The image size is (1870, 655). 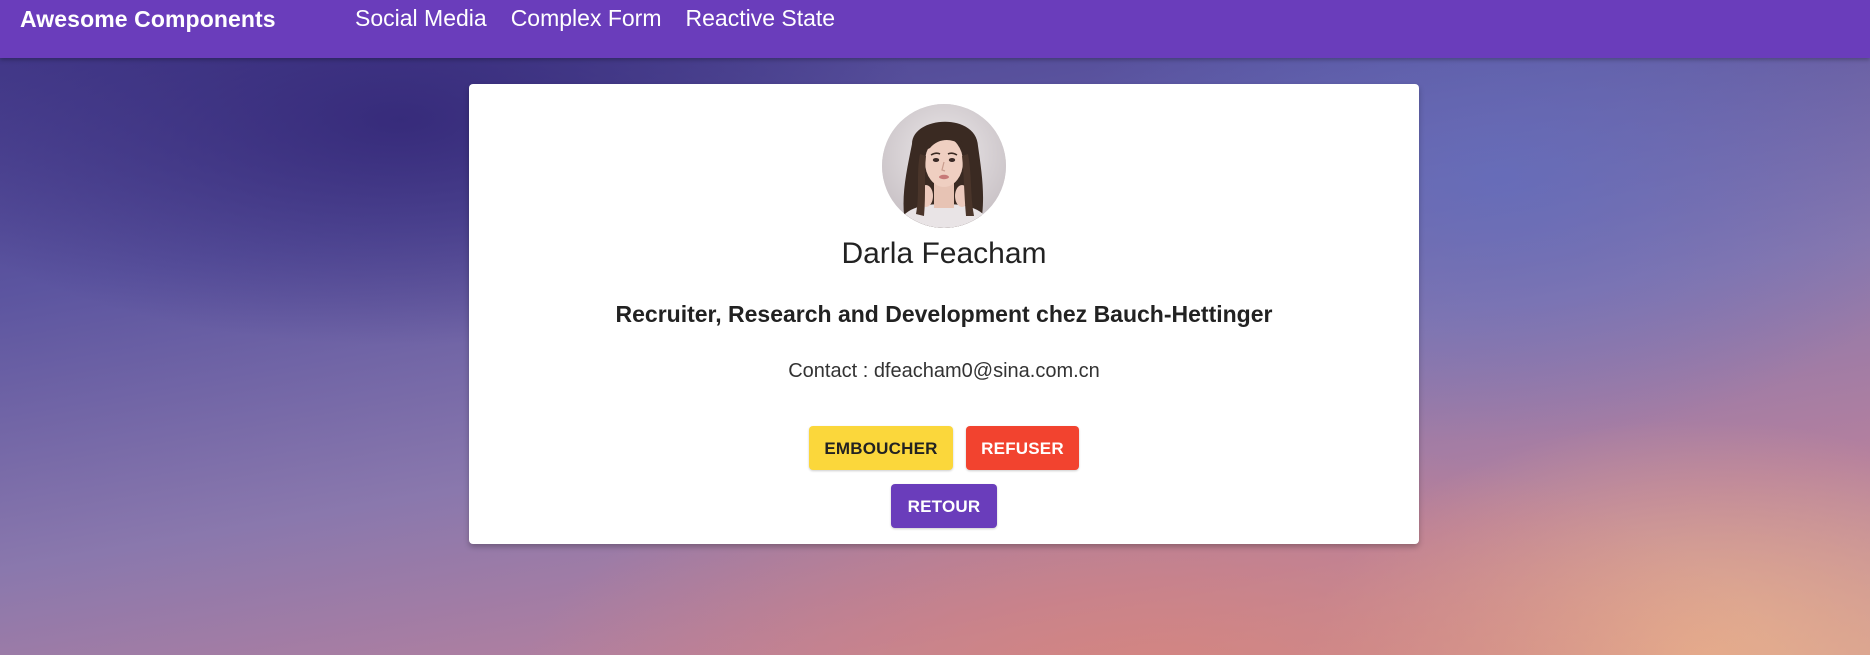 What do you see at coordinates (881, 448) in the screenshot?
I see `hire-button: EMBOUCHER` at bounding box center [881, 448].